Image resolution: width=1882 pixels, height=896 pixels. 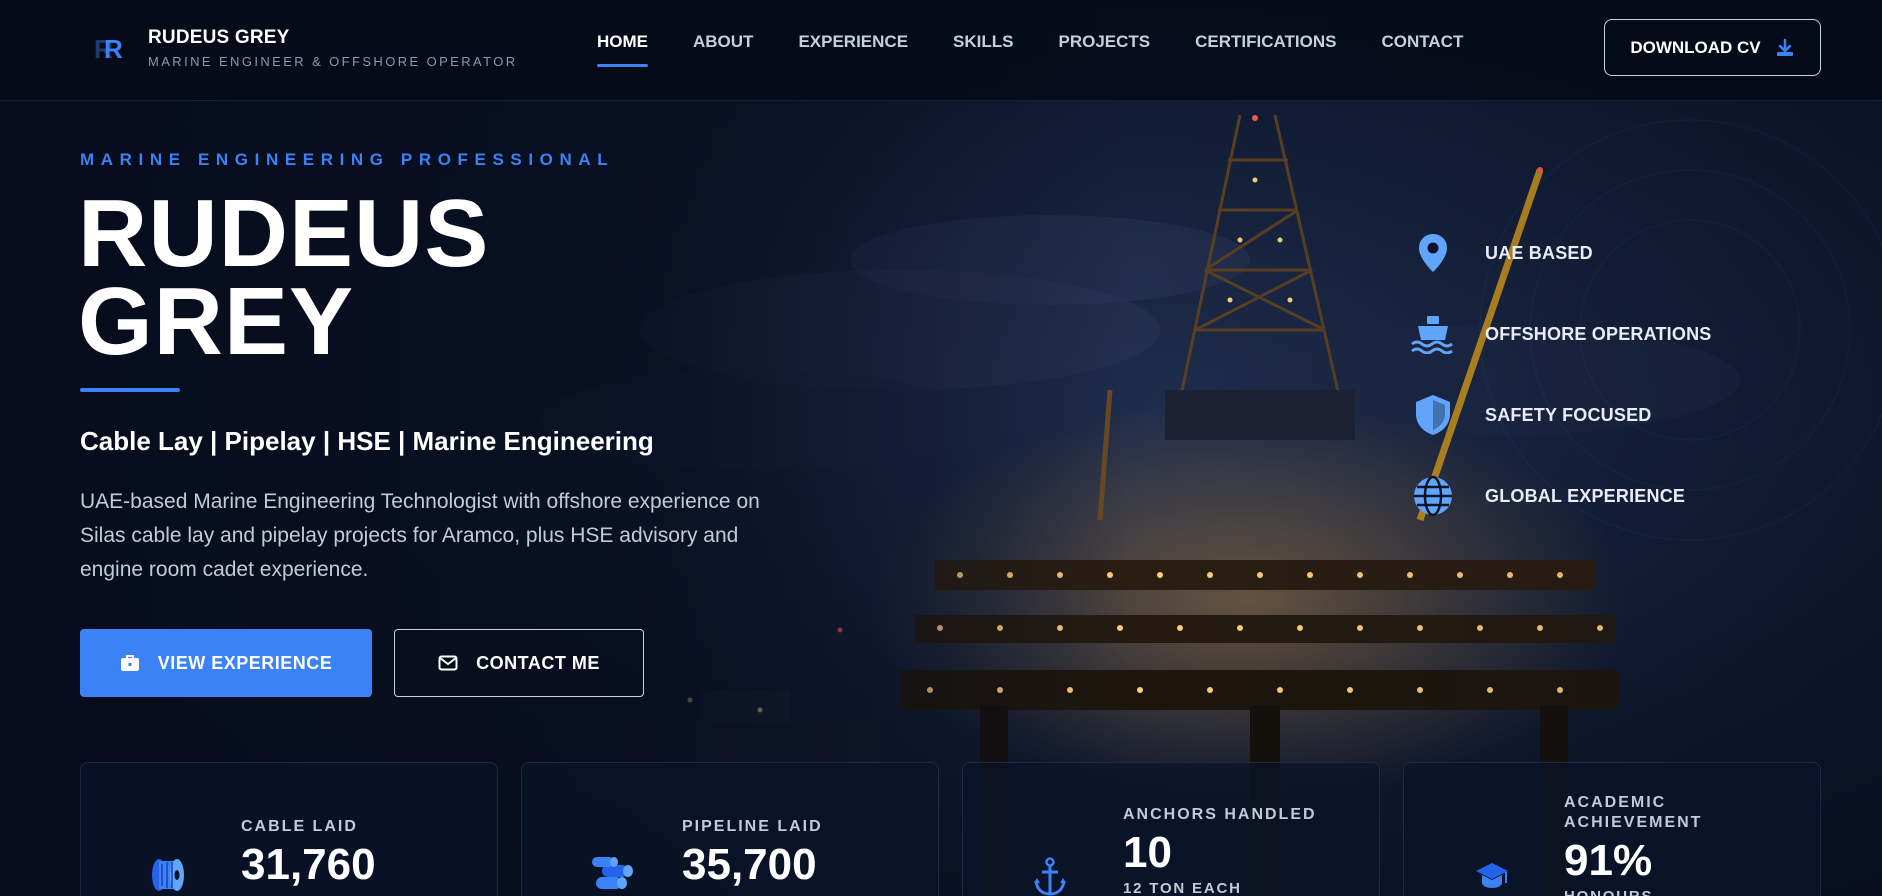 I want to click on stat-label: ACADEMIC ACHIEVEMENT, so click(x=1633, y=812).